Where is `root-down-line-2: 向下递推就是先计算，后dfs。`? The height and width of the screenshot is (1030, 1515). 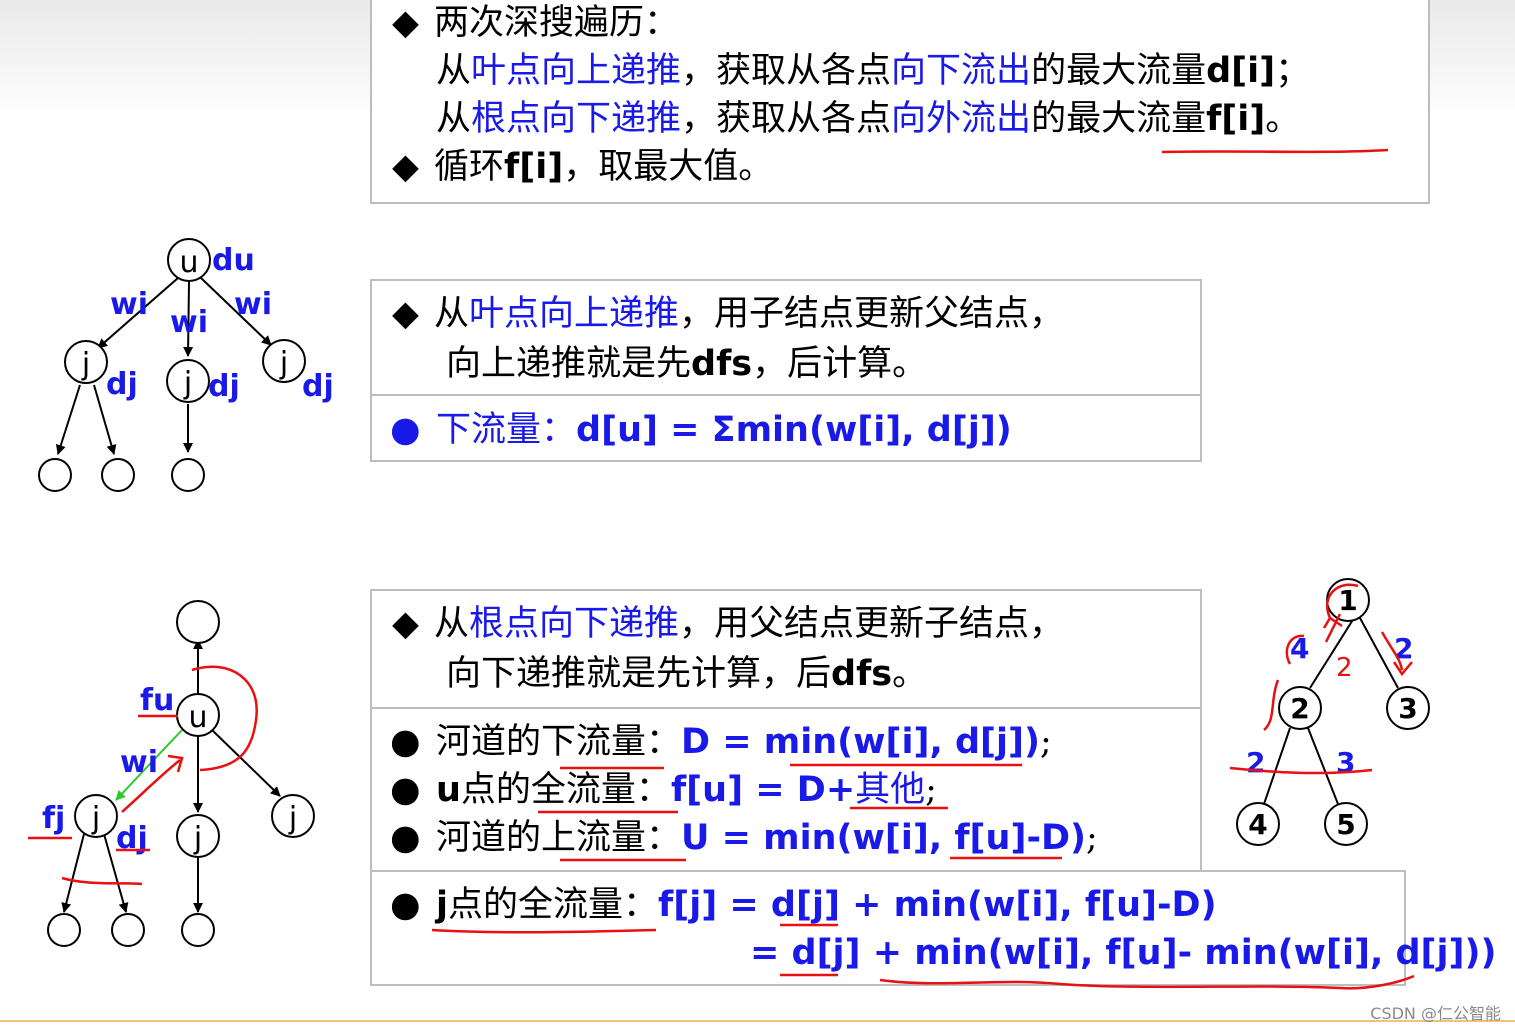 root-down-line-2: 向下递推就是先计算，后dfs。 is located at coordinates (687, 674).